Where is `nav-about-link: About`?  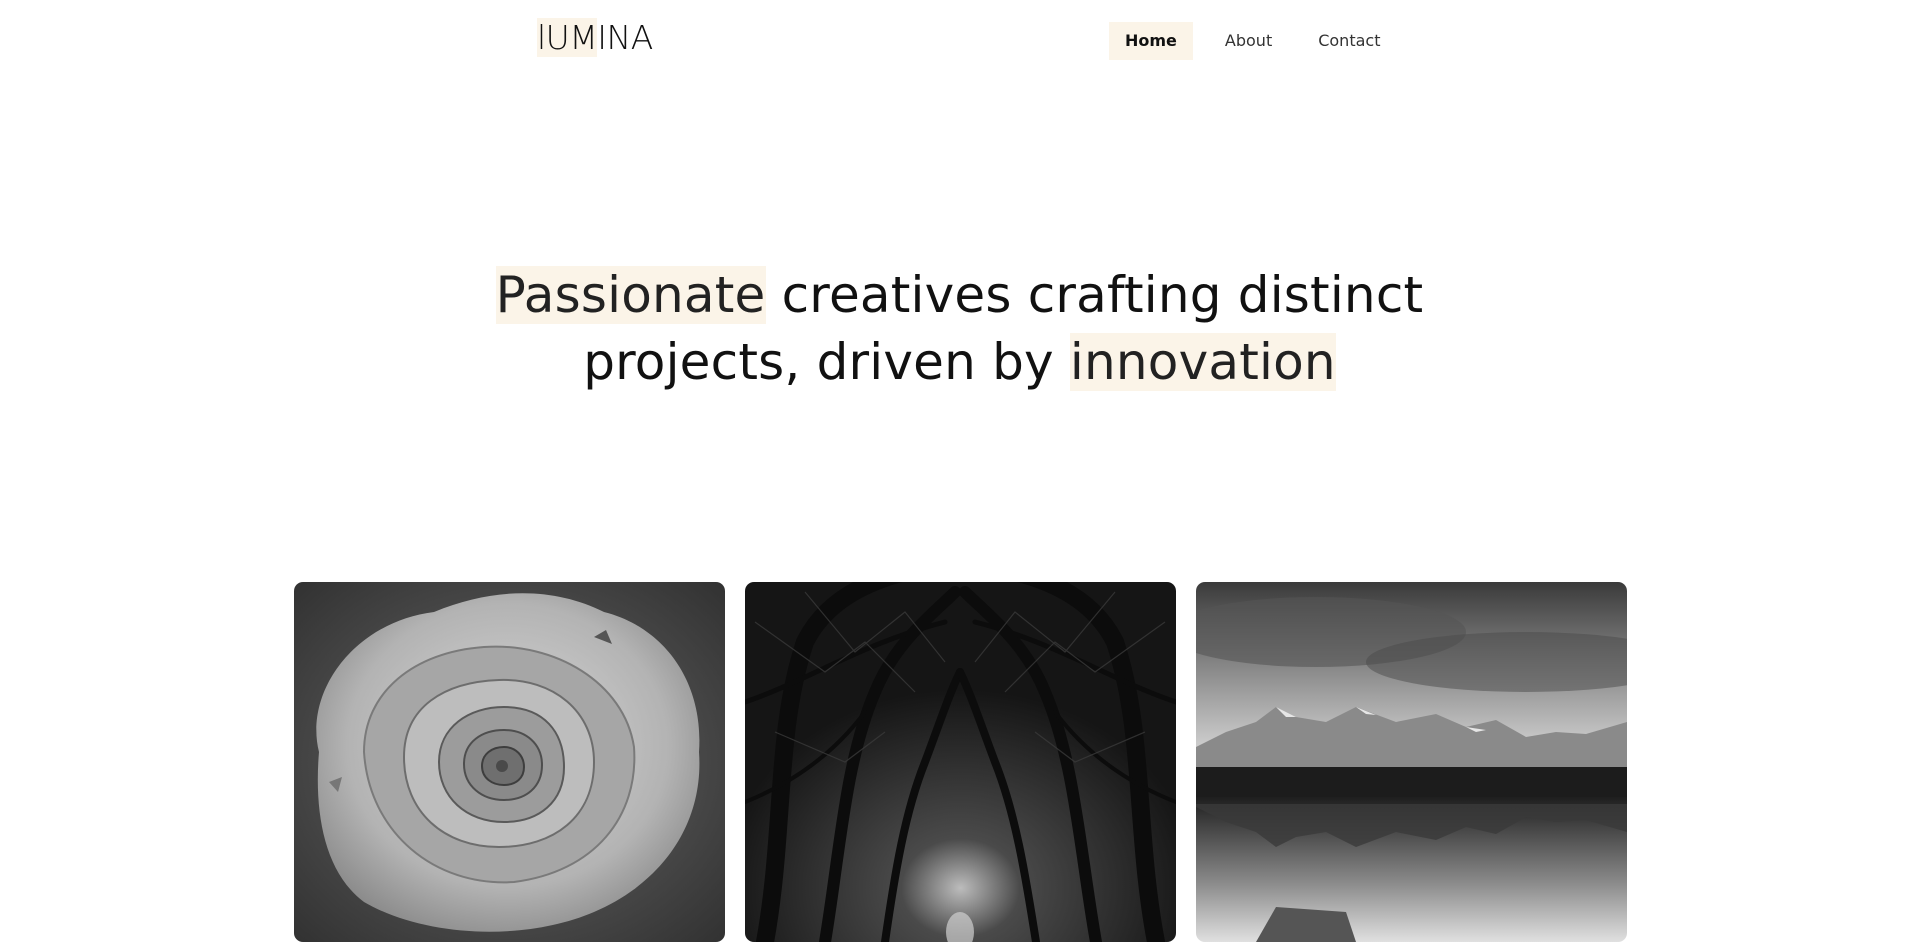 nav-about-link: About is located at coordinates (1248, 41).